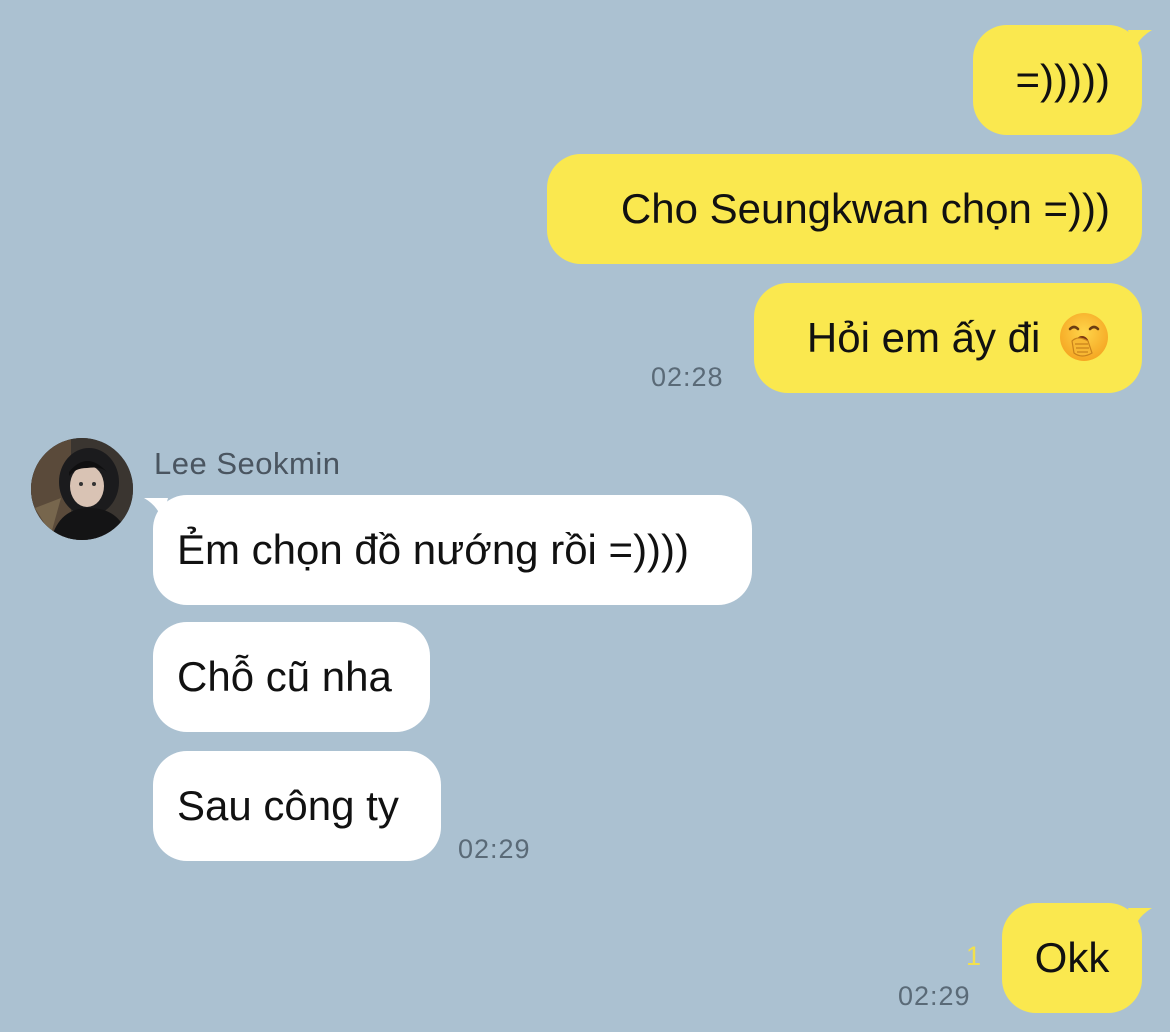  I want to click on profile-photo, so click(82, 489).